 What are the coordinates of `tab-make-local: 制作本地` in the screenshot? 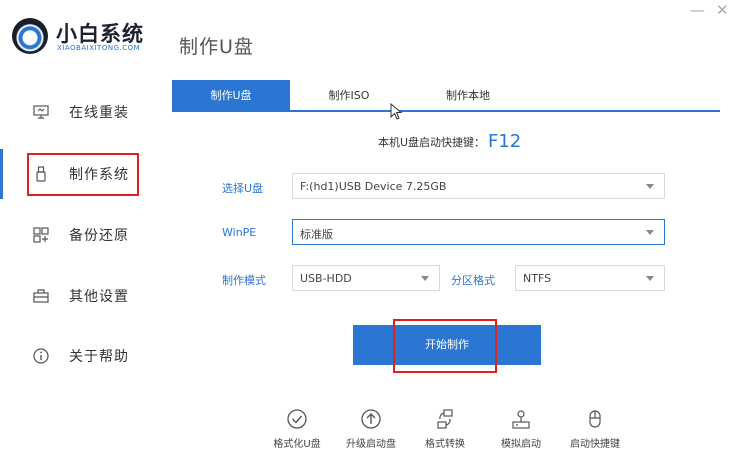 It's located at (468, 96).